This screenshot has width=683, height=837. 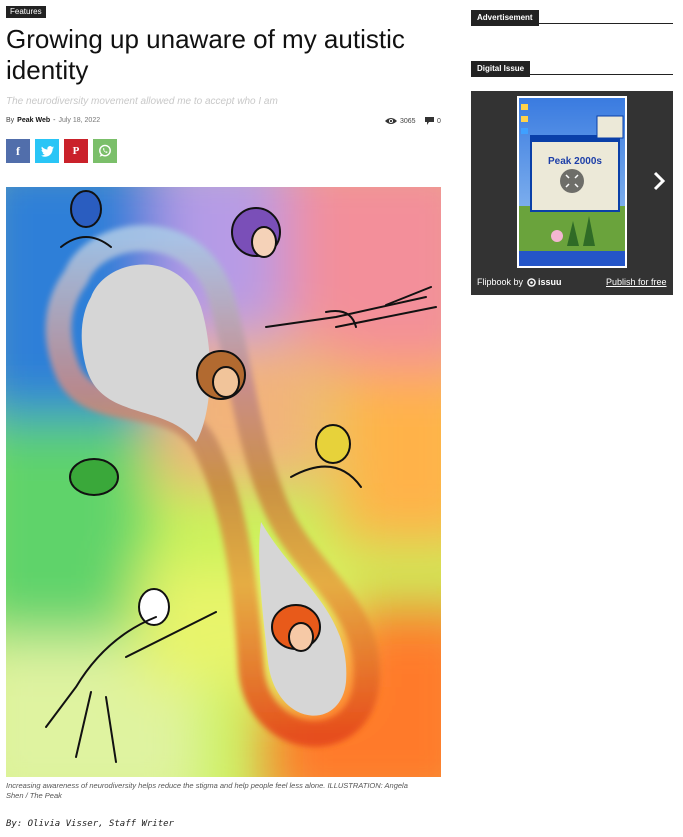 What do you see at coordinates (500, 282) in the screenshot?
I see `flipbook-prefix: Flipbook by` at bounding box center [500, 282].